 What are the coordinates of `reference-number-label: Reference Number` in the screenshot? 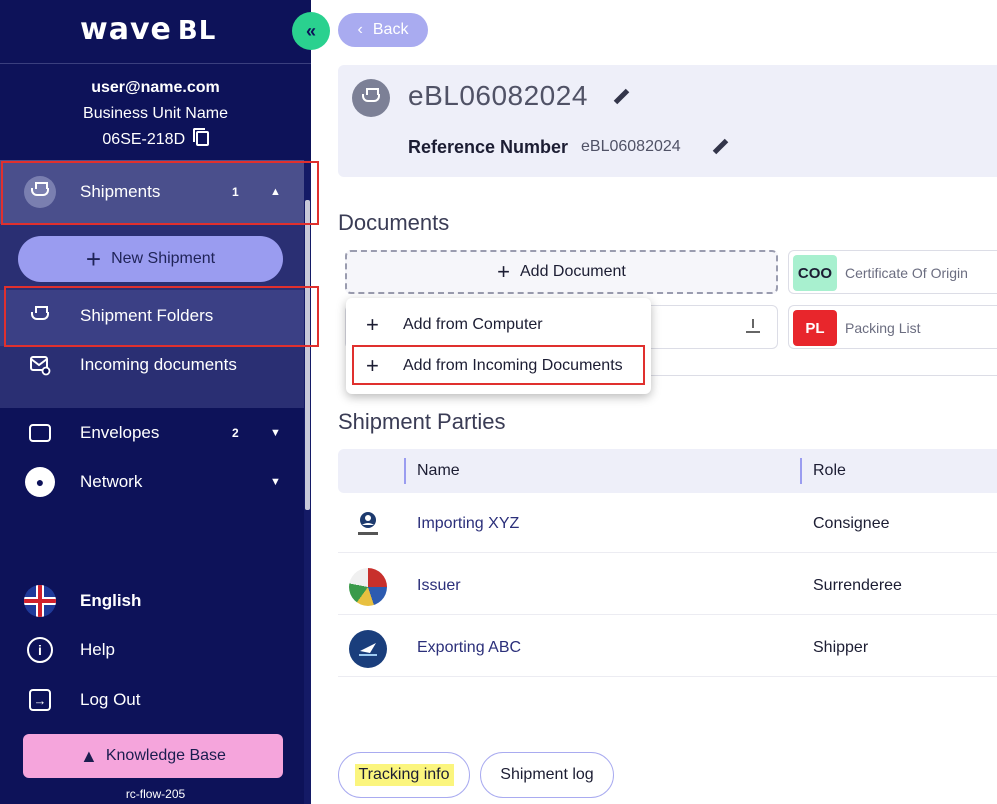 It's located at (488, 147).